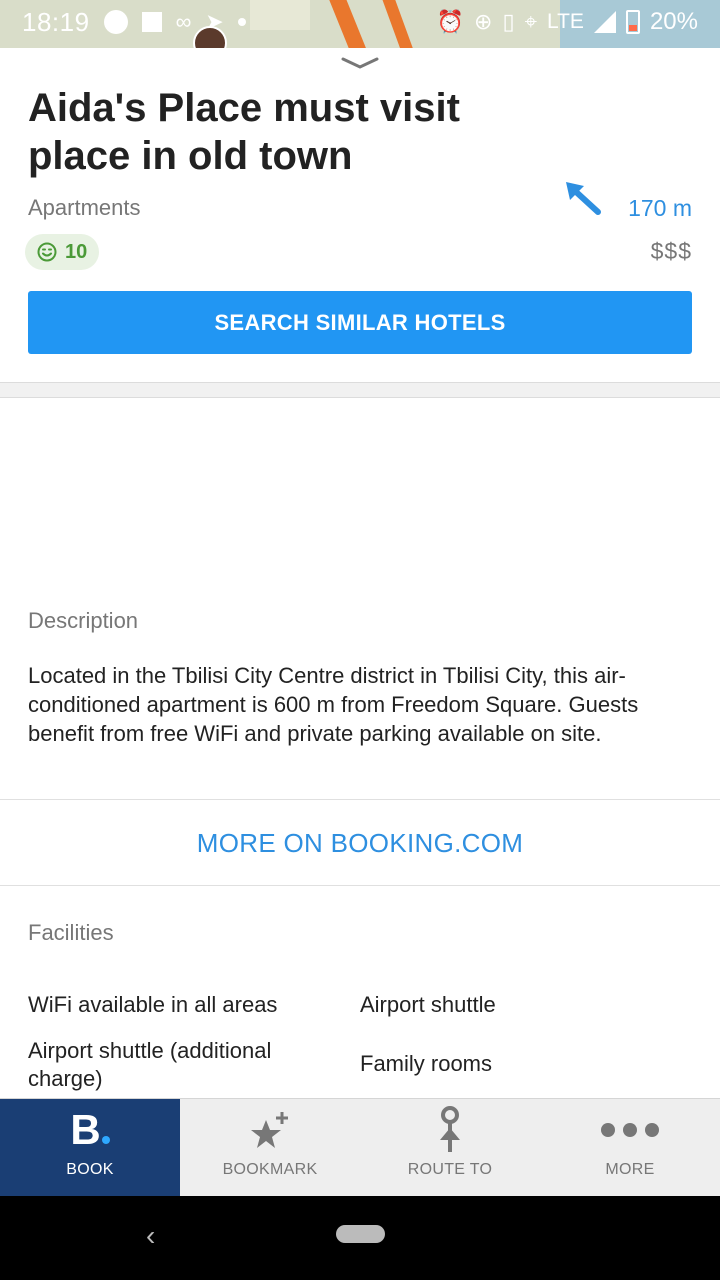  I want to click on bottom-action-bar: B BOOK BOOKMARK ROUTE TO MORE, so click(360, 1147).